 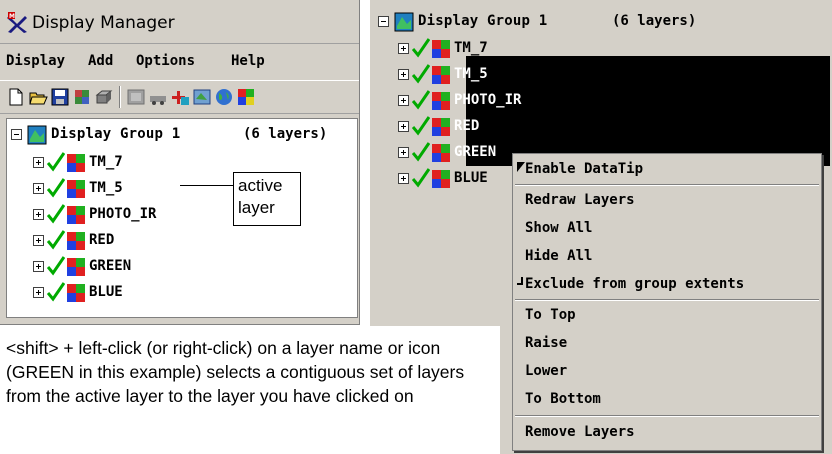 I want to click on tree-row-layer-selected: RED, so click(x=498, y=128).